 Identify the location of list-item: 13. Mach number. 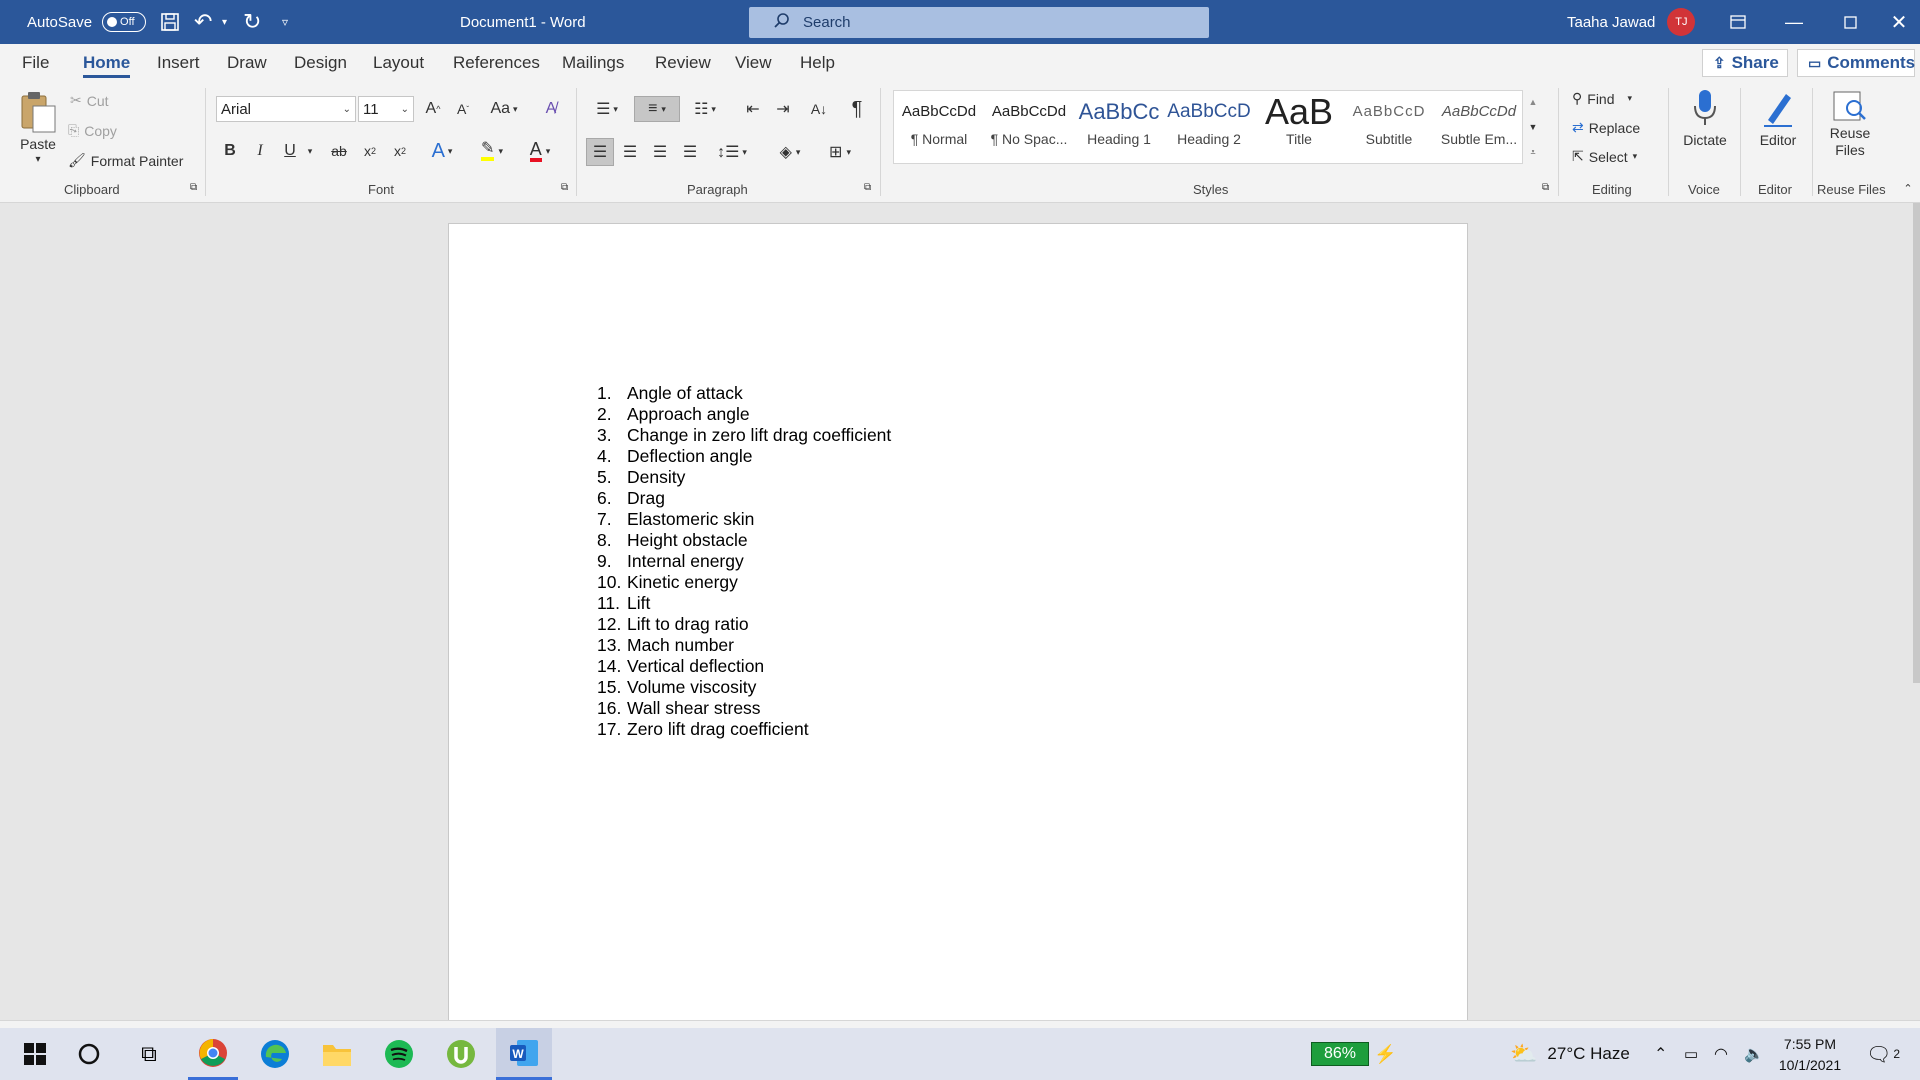
(744, 645).